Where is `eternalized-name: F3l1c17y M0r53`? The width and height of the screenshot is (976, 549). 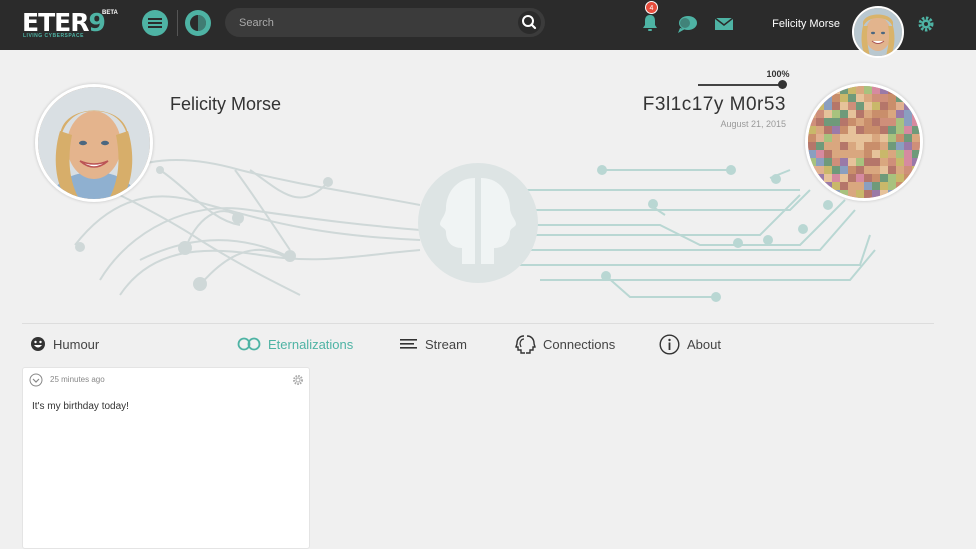 eternalized-name: F3l1c17y M0r53 is located at coordinates (714, 104).